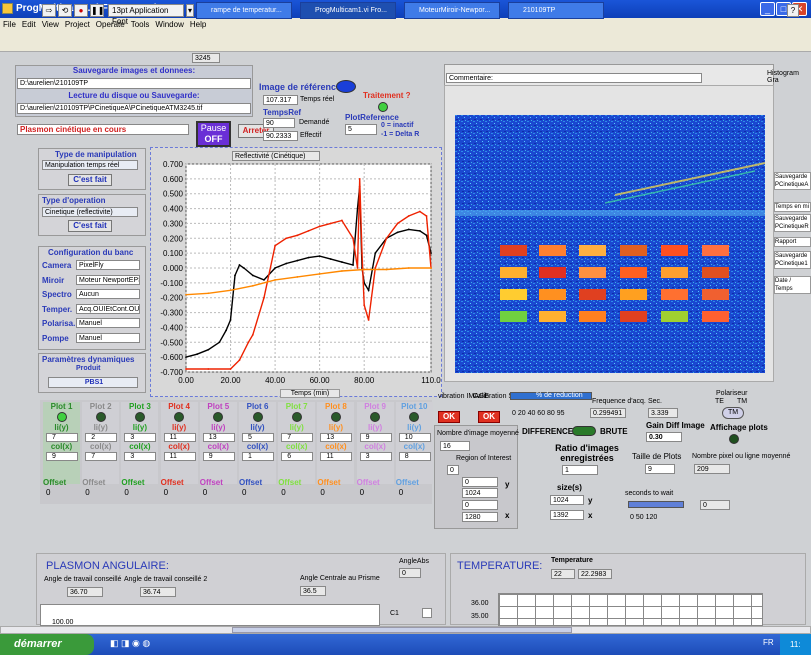 This screenshot has width=811, height=655. What do you see at coordinates (414, 437) in the screenshot?
I see `plot-li-input: 10` at bounding box center [414, 437].